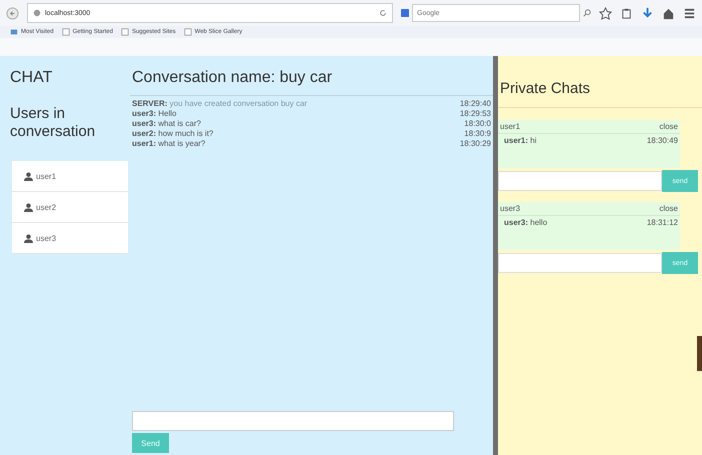 The image size is (702, 455). Describe the element at coordinates (647, 13) in the screenshot. I see `download-icon` at that location.